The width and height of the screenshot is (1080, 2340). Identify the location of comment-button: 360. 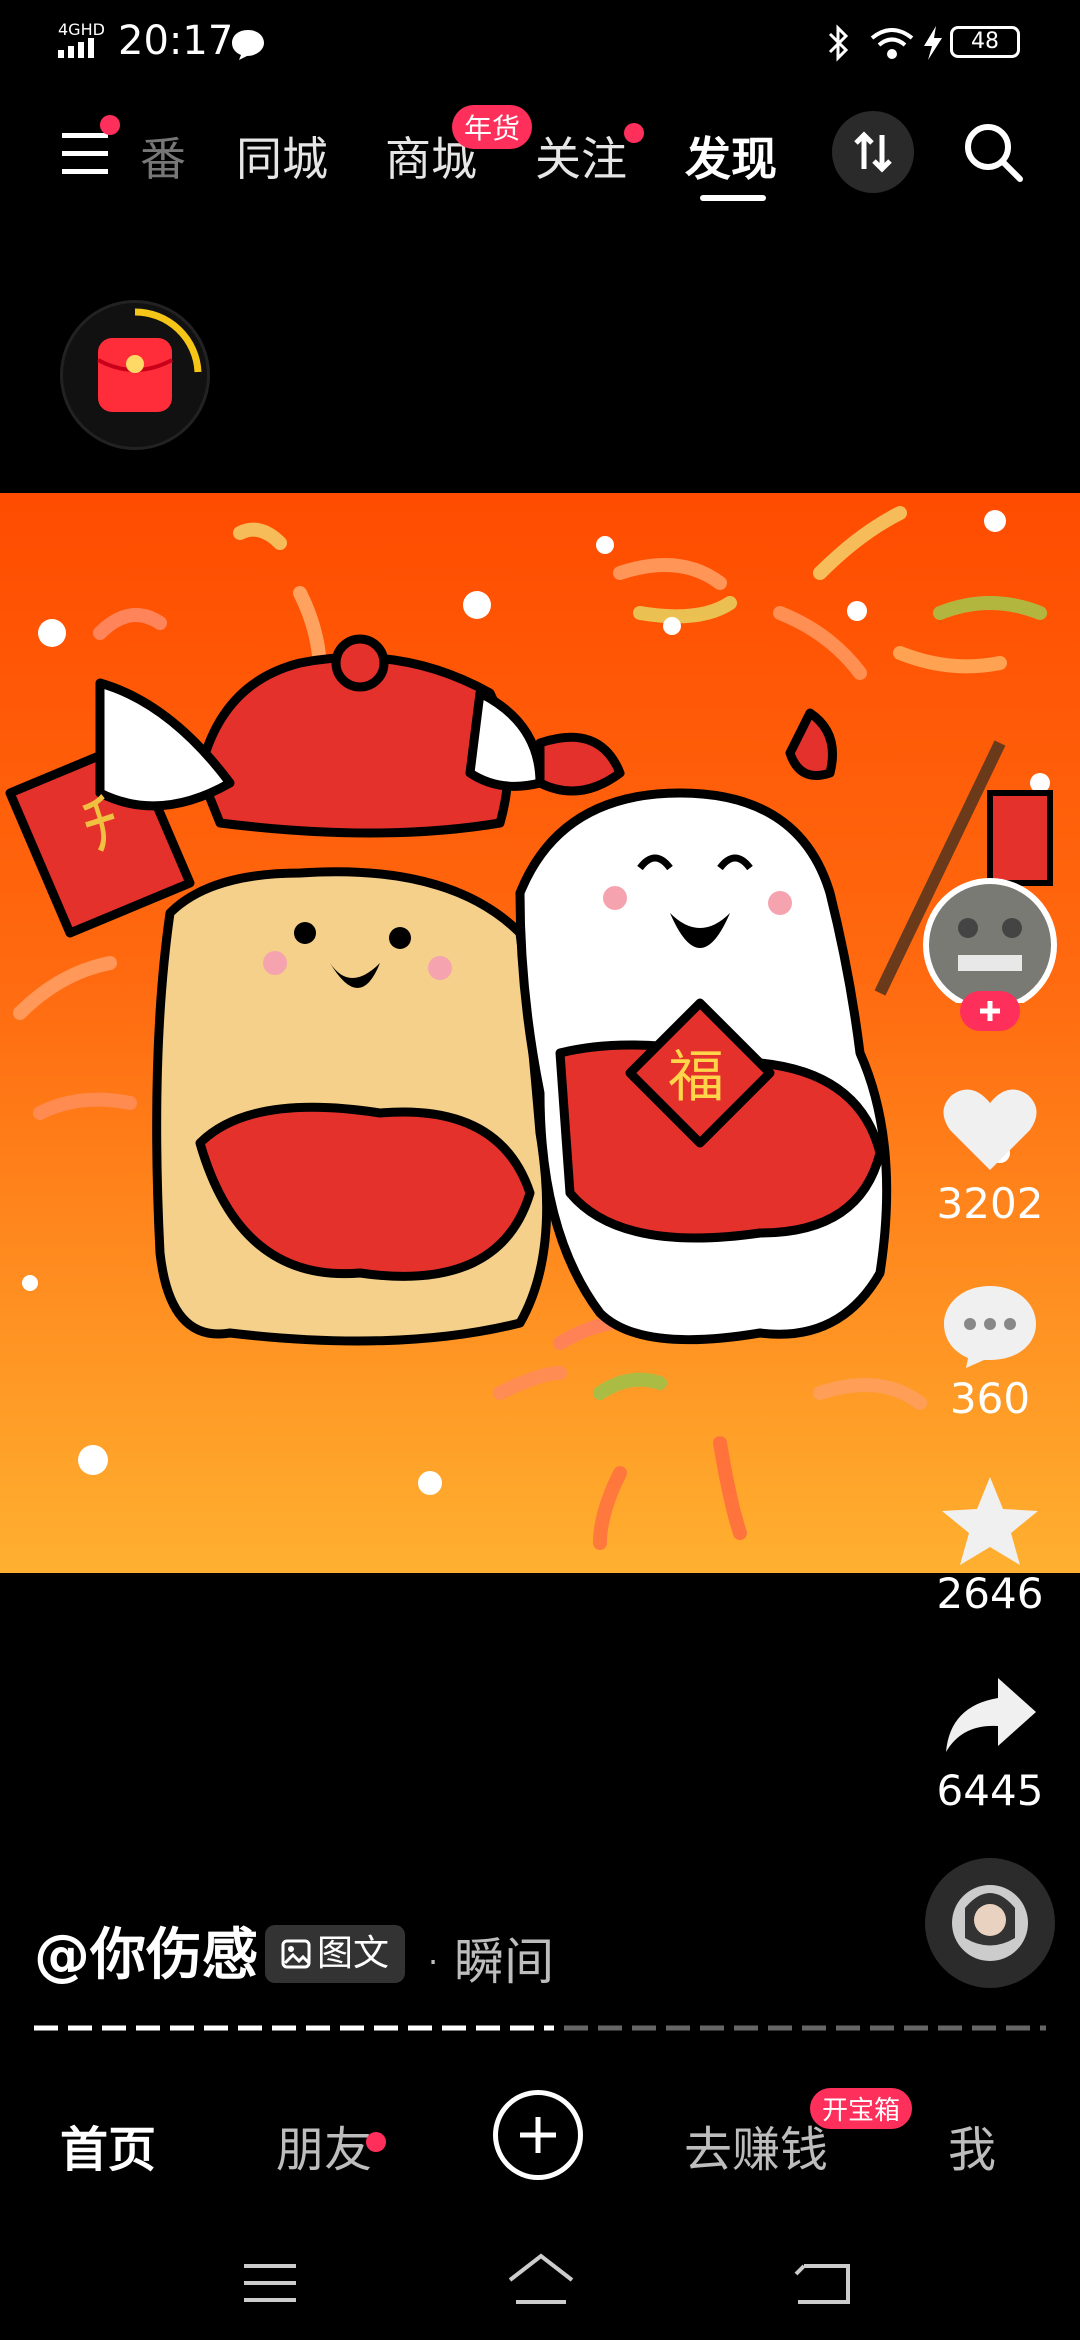
(990, 1351).